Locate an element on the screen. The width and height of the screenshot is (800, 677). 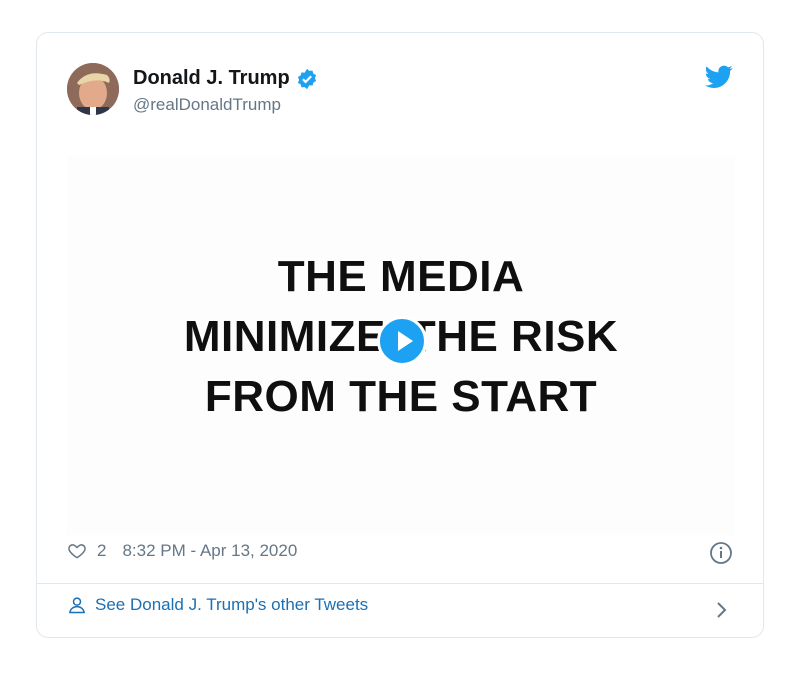
tweet-meta: 2 8:32 PM - Apr 13, 2020 is located at coordinates (182, 551).